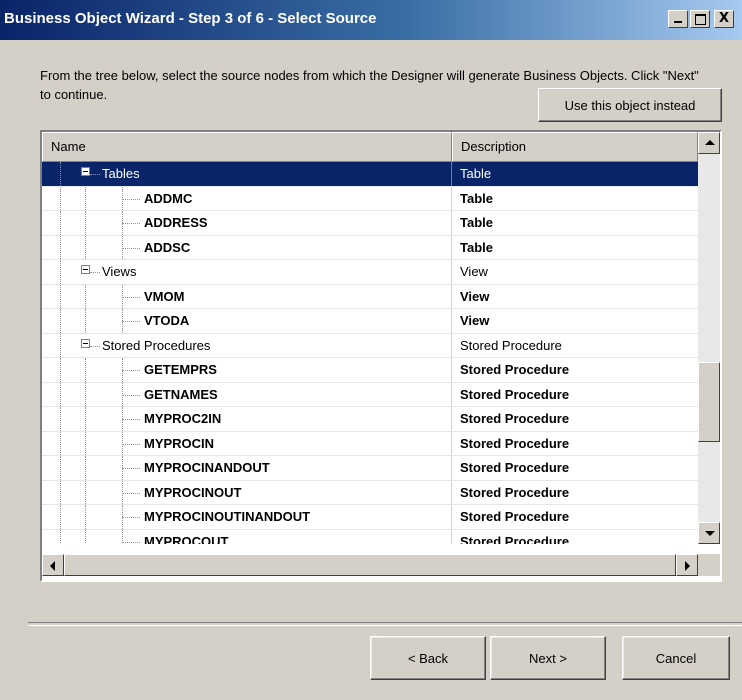  What do you see at coordinates (247, 147) in the screenshot?
I see `column-header-name: Name` at bounding box center [247, 147].